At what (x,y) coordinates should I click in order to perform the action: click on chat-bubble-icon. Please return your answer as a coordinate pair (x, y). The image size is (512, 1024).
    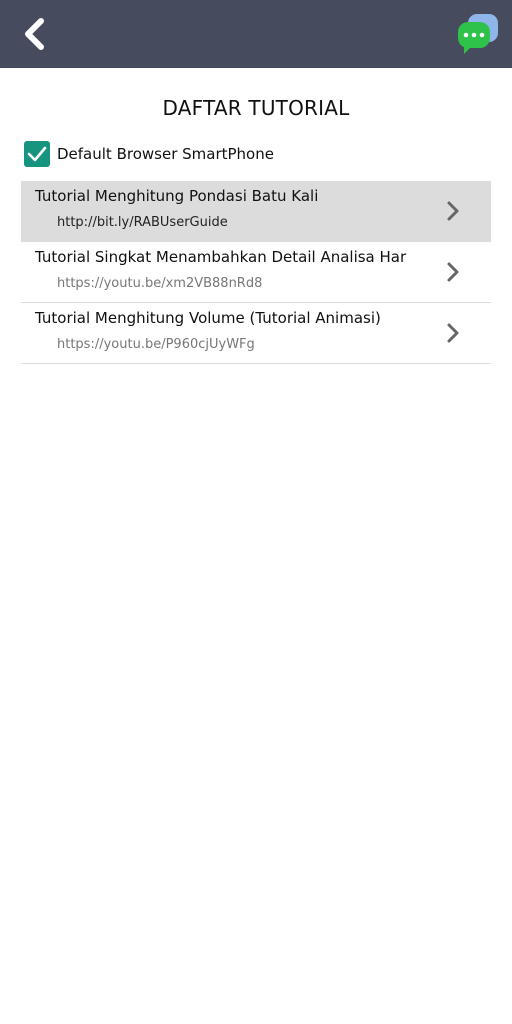
    Looking at the image, I should click on (478, 34).